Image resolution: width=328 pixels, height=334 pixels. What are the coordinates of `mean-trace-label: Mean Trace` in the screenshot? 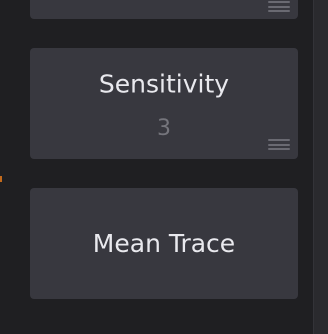 It's located at (164, 243).